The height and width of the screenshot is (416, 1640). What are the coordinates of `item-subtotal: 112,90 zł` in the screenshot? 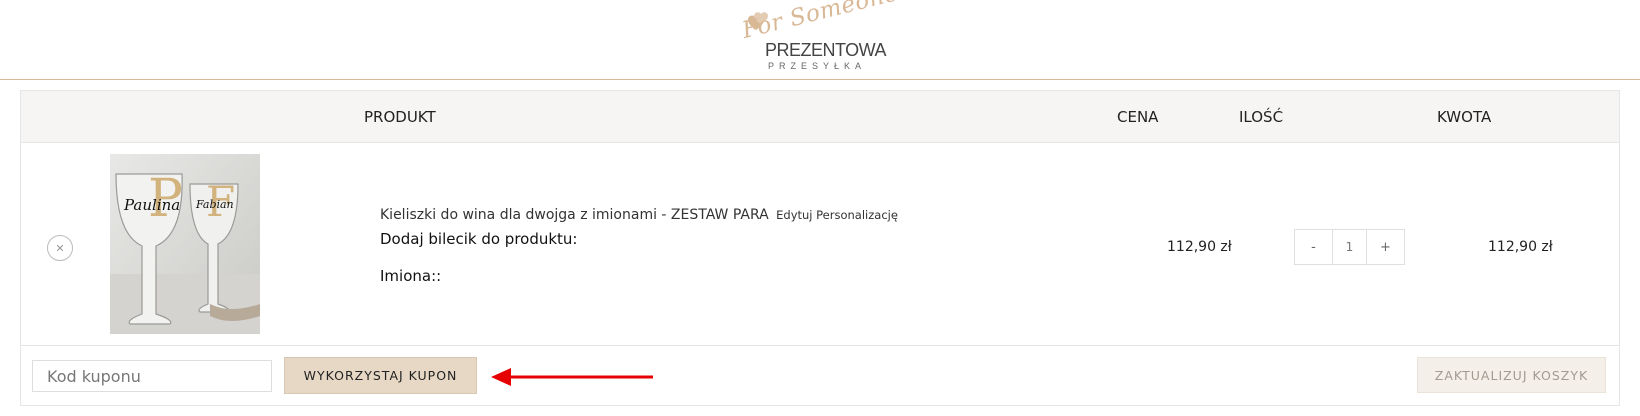 It's located at (1520, 247).